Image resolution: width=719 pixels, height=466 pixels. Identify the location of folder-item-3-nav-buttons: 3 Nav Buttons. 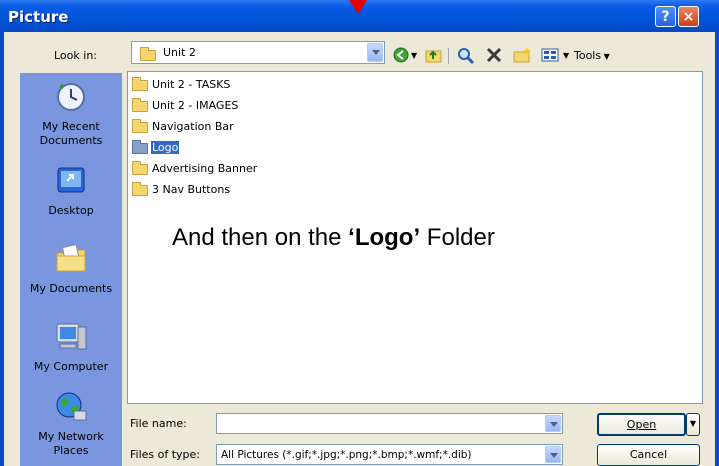
(181, 190).